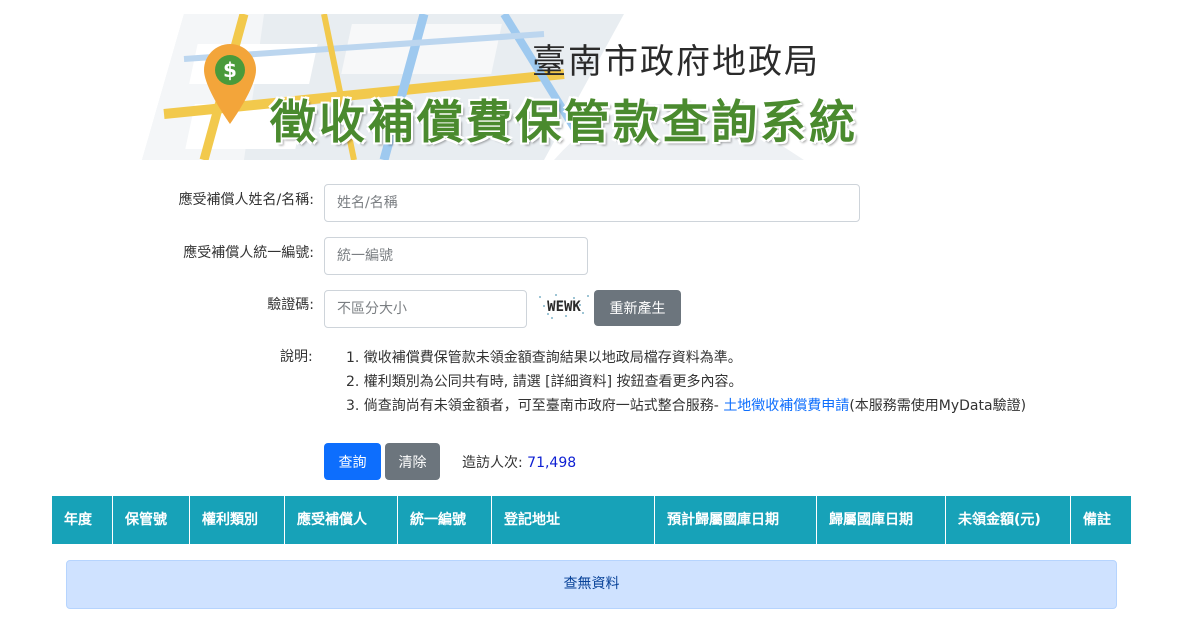  I want to click on column-header-remarks: 備註, so click(1097, 520).